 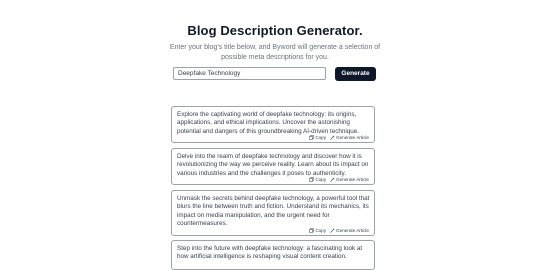 What do you see at coordinates (355, 74) in the screenshot?
I see `generate-button: Generate` at bounding box center [355, 74].